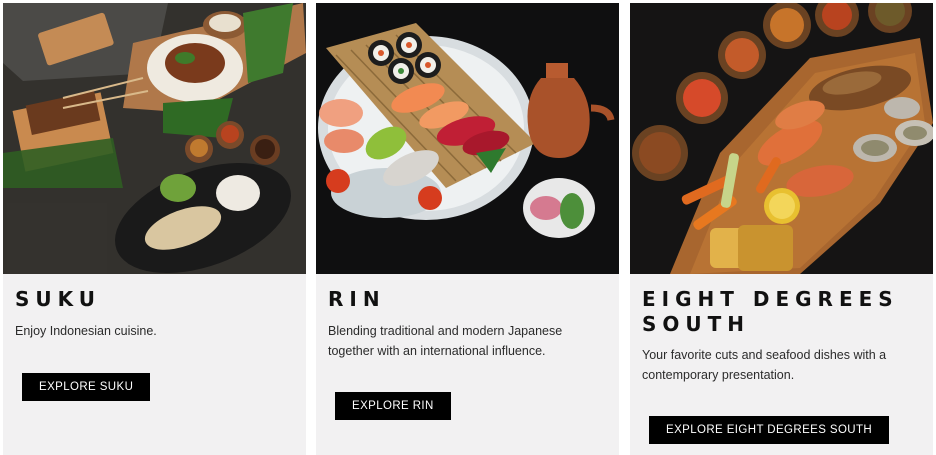  What do you see at coordinates (86, 331) in the screenshot?
I see `card-description: Enjoy Indonesian cuisine.` at bounding box center [86, 331].